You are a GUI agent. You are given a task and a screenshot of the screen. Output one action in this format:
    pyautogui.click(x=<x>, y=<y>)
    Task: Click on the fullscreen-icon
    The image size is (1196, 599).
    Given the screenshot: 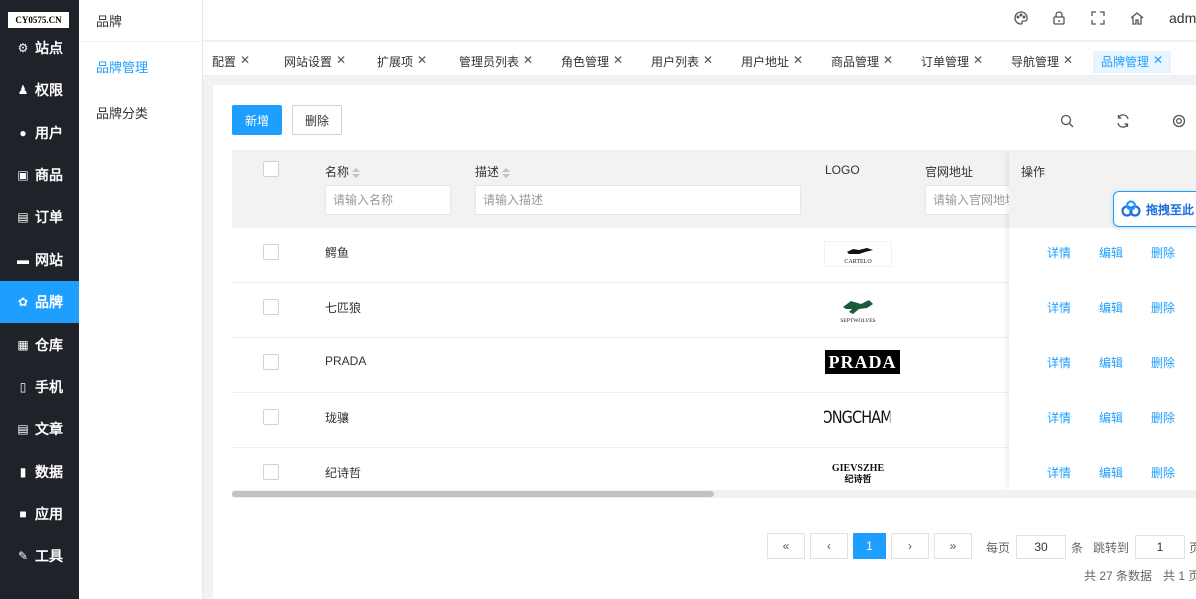 What is the action you would take?
    pyautogui.click(x=1098, y=18)
    